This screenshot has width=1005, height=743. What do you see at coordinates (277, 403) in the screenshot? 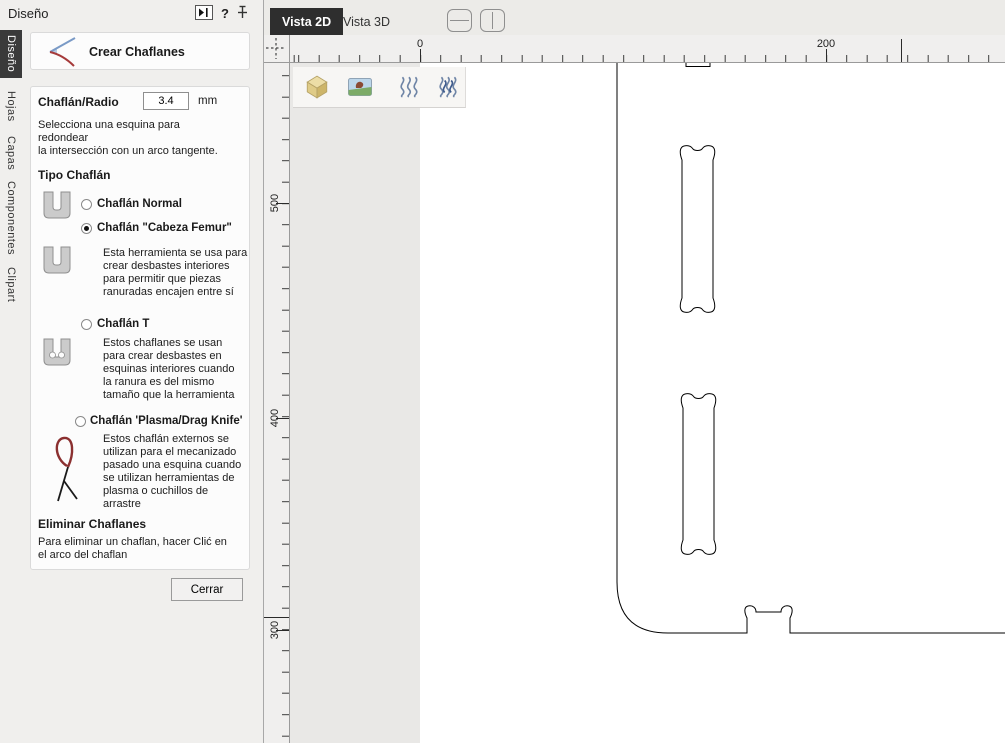
I see `vertical-ruler: 500 400 300` at bounding box center [277, 403].